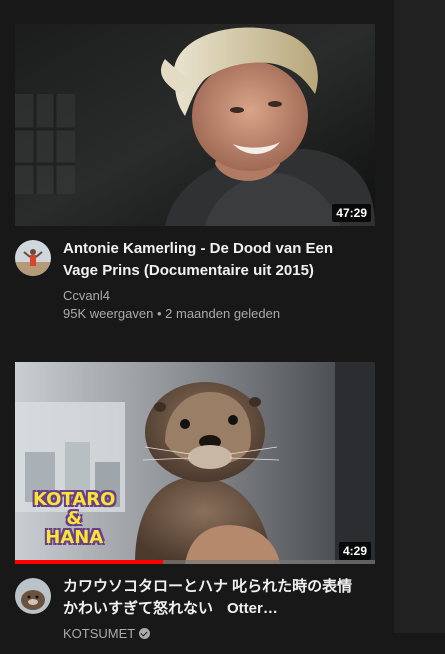  I want to click on thumbnail-overlay-text: KOTARO & HANA, so click(74, 518).